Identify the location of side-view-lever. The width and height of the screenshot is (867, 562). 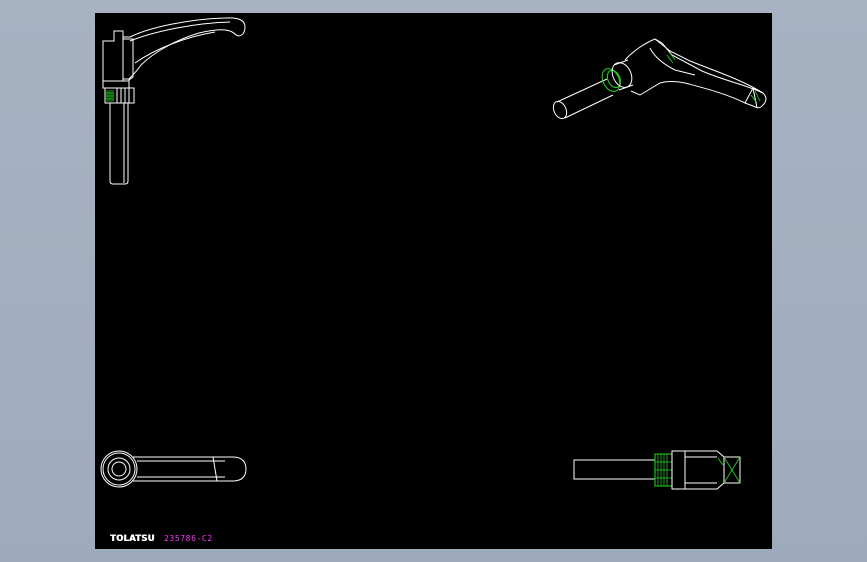
(657, 470).